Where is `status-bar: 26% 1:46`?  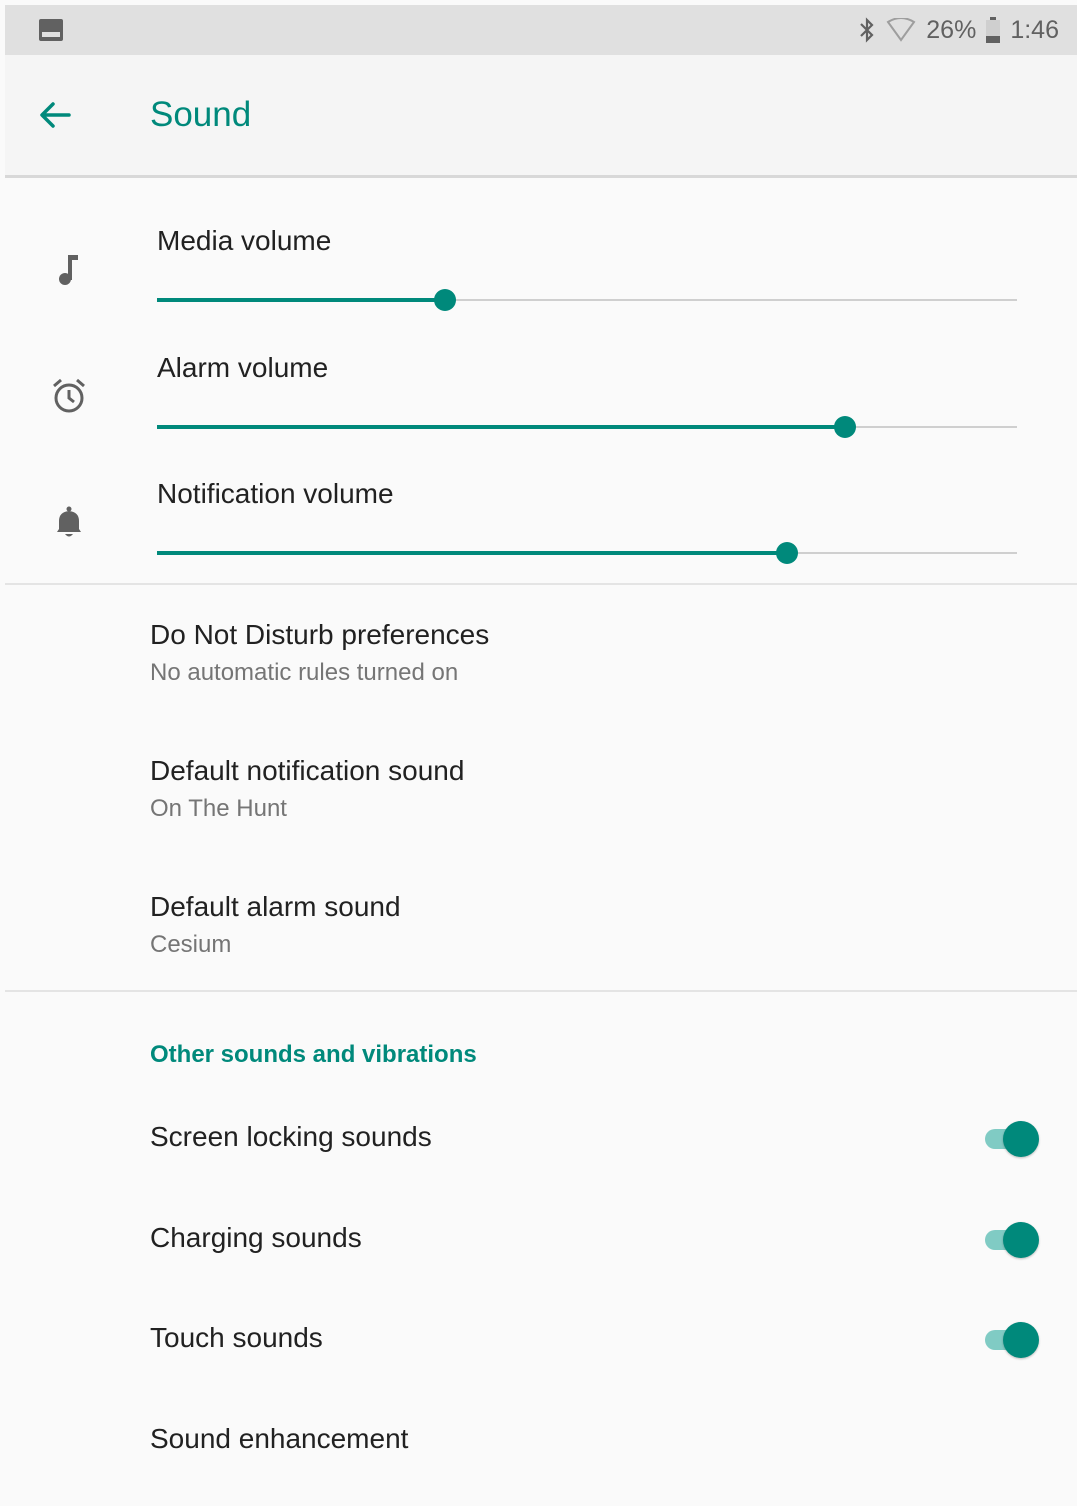
status-bar: 26% 1:46 is located at coordinates (541, 30).